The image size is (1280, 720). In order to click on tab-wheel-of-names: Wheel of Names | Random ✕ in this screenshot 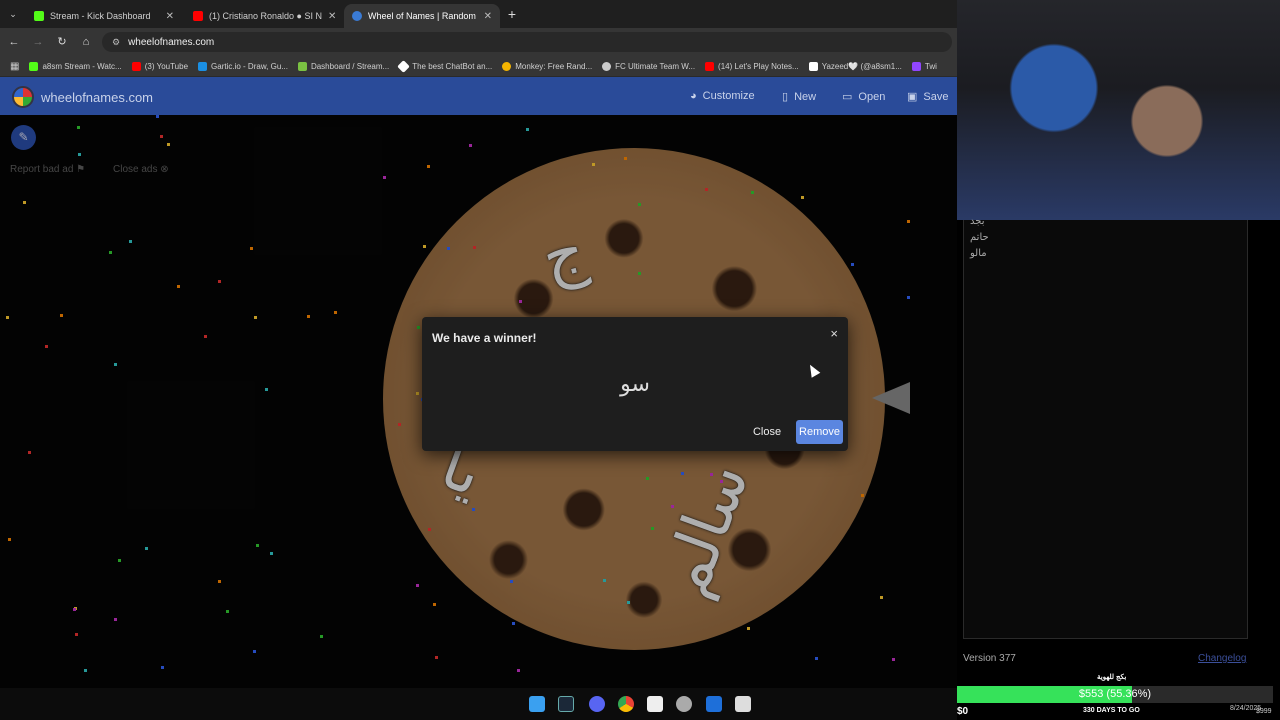, I will do `click(422, 16)`.